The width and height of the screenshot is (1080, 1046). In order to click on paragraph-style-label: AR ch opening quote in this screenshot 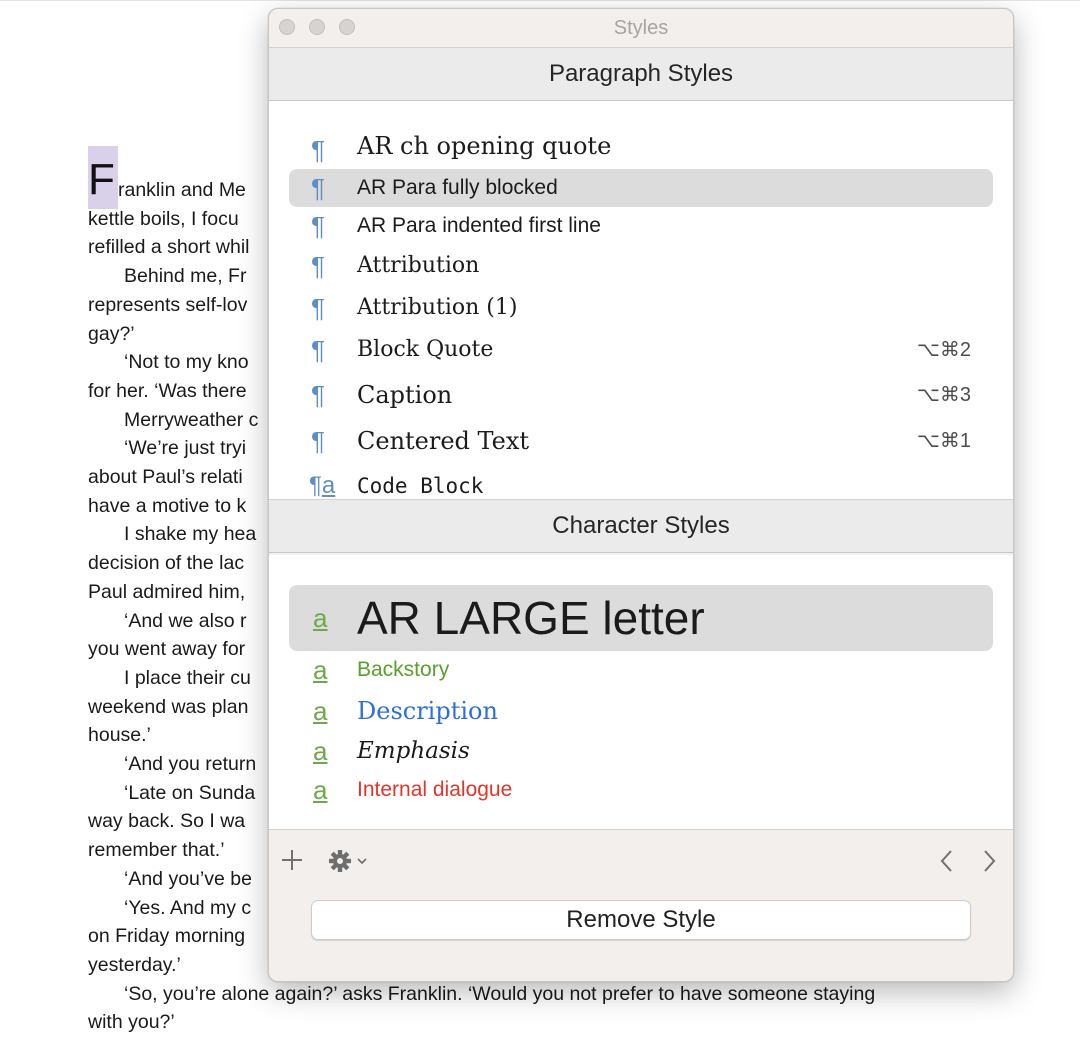, I will do `click(484, 146)`.